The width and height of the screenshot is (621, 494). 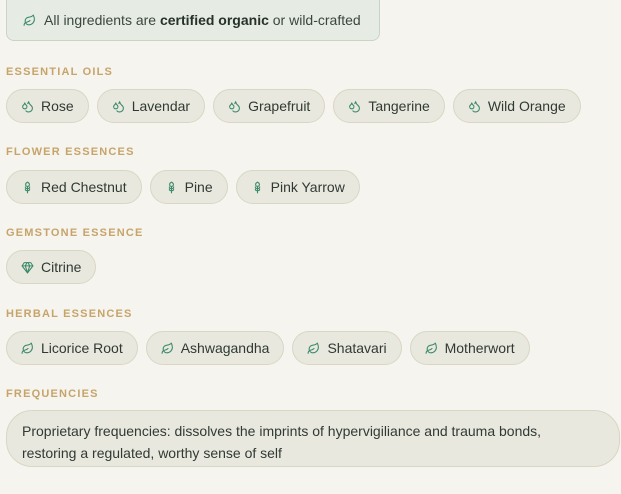 What do you see at coordinates (188, 187) in the screenshot?
I see `chip-pine: Pine` at bounding box center [188, 187].